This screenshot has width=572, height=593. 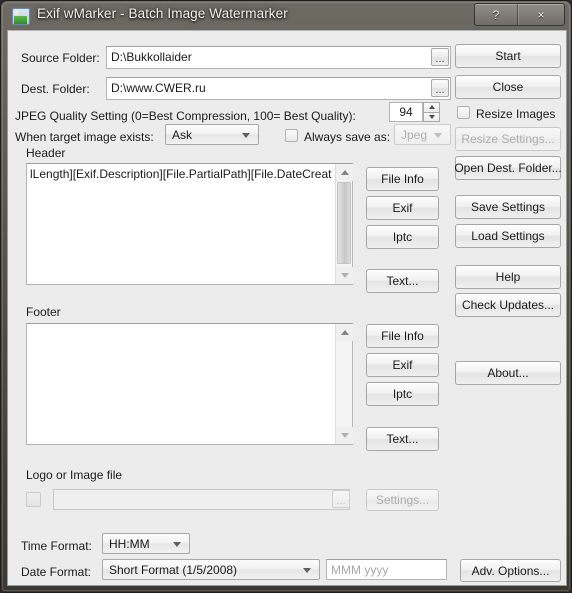 I want to click on scroll-thumb, so click(x=344, y=223).